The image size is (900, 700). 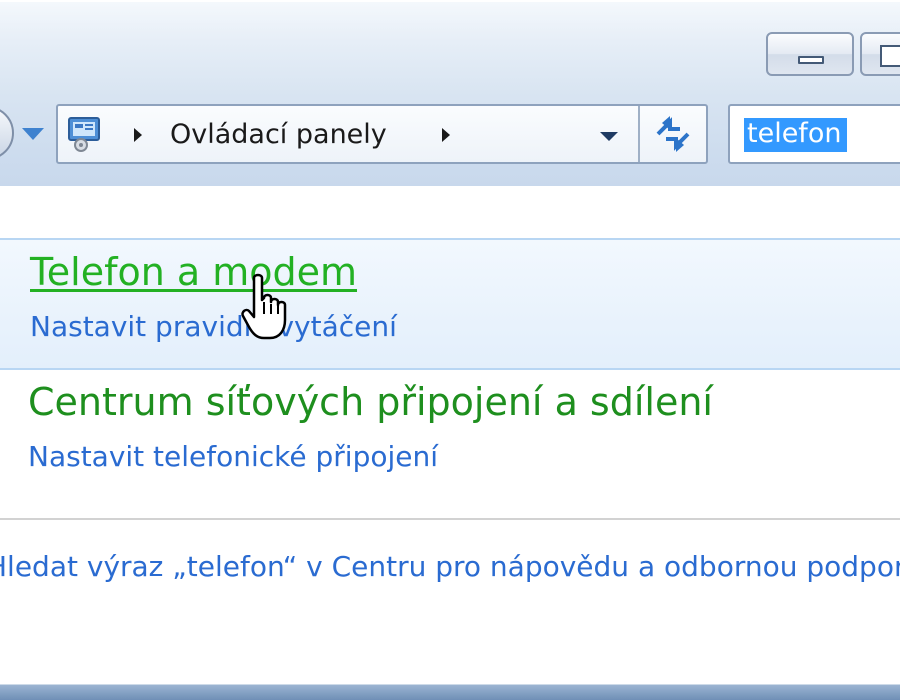 I want to click on result-task-link: Nastavit telefonické připojení, so click(x=233, y=456).